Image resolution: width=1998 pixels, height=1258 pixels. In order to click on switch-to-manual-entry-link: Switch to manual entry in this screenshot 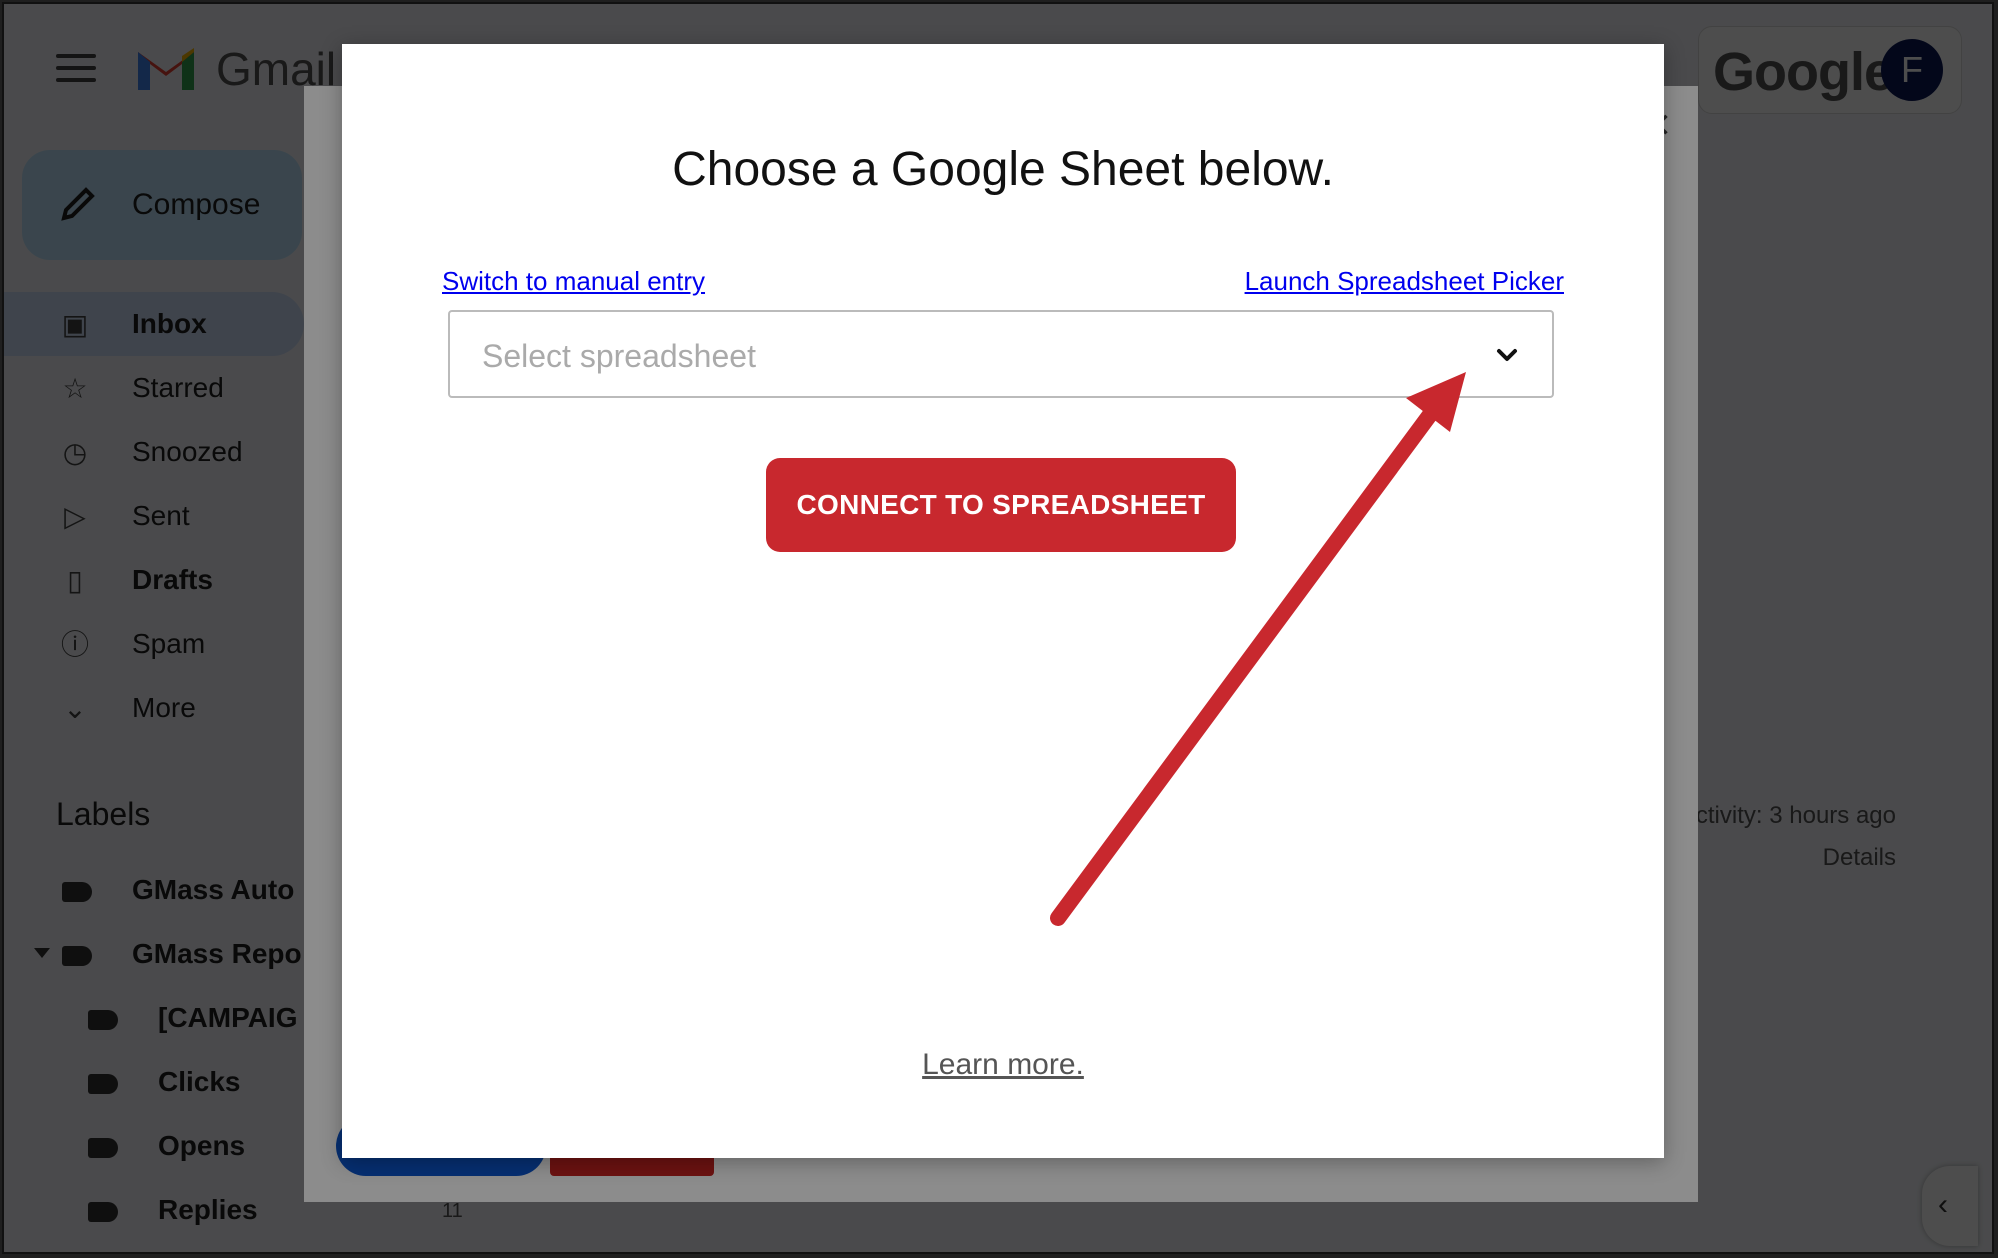, I will do `click(573, 281)`.